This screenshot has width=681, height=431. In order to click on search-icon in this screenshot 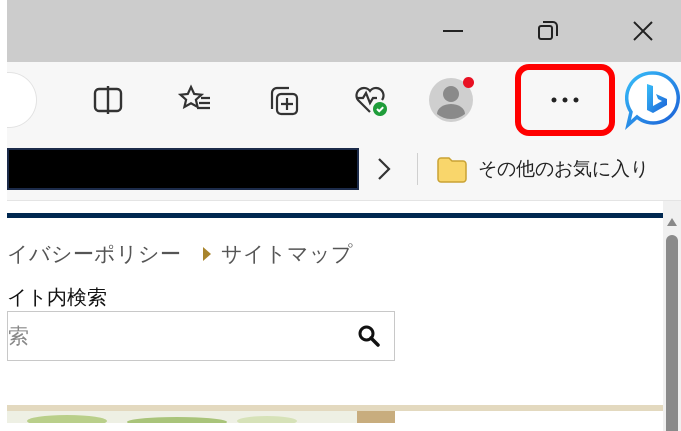, I will do `click(369, 336)`.